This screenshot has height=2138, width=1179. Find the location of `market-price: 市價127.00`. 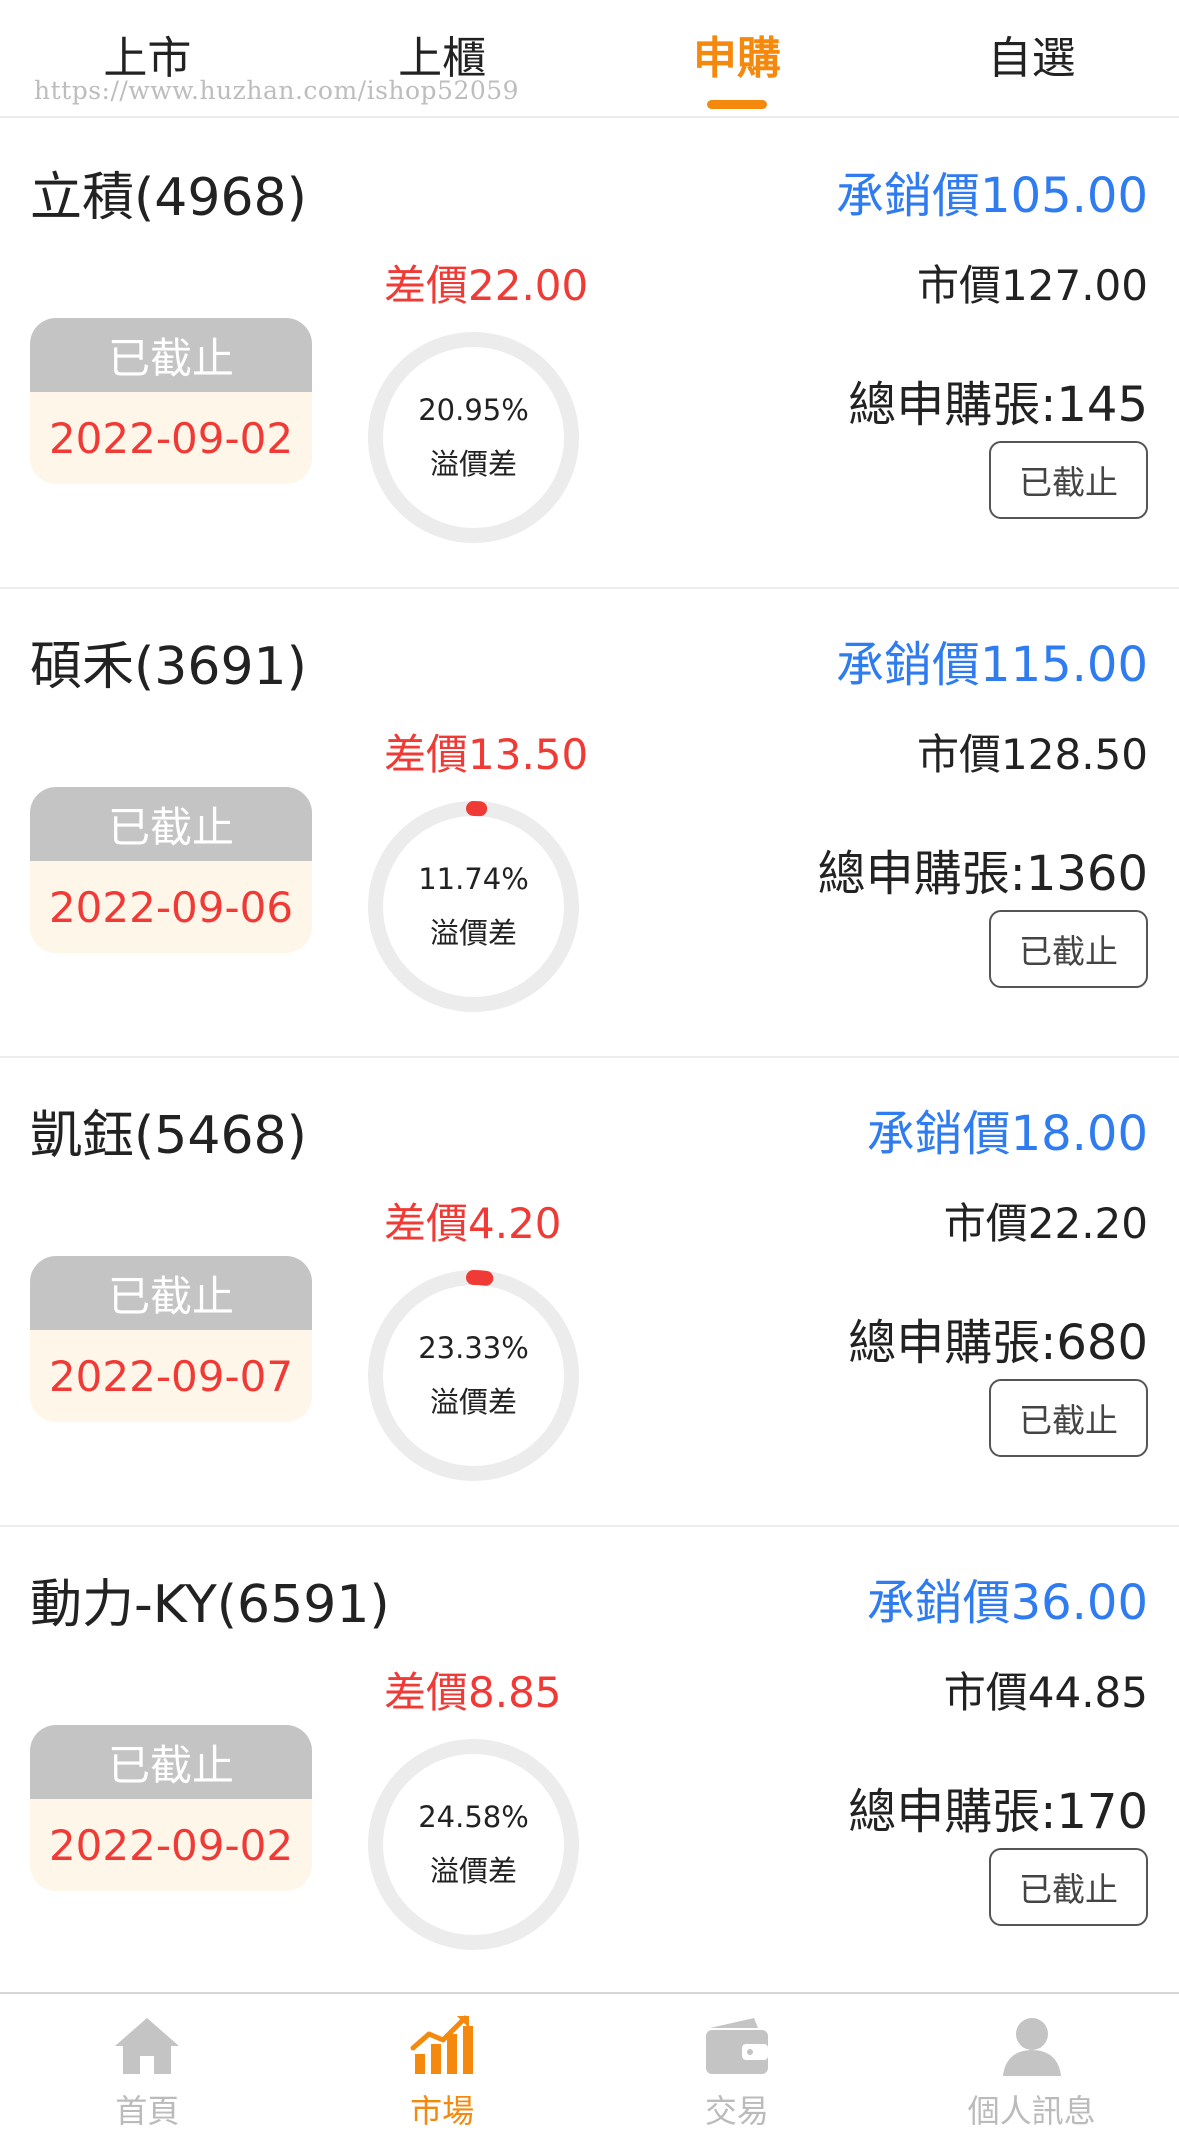

market-price: 市價127.00 is located at coordinates (1032, 285).